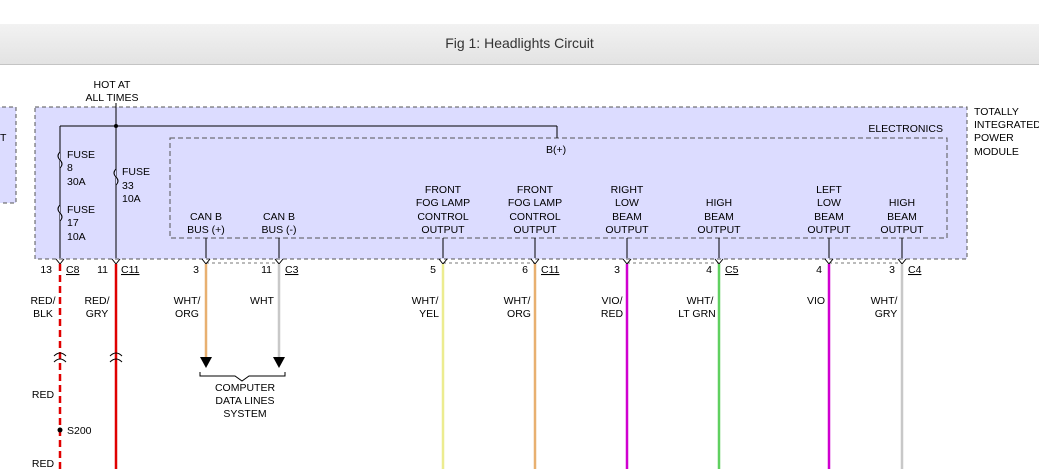 The height and width of the screenshot is (469, 1039). What do you see at coordinates (719, 217) in the screenshot?
I see `output-label-high-a-2: BEAM` at bounding box center [719, 217].